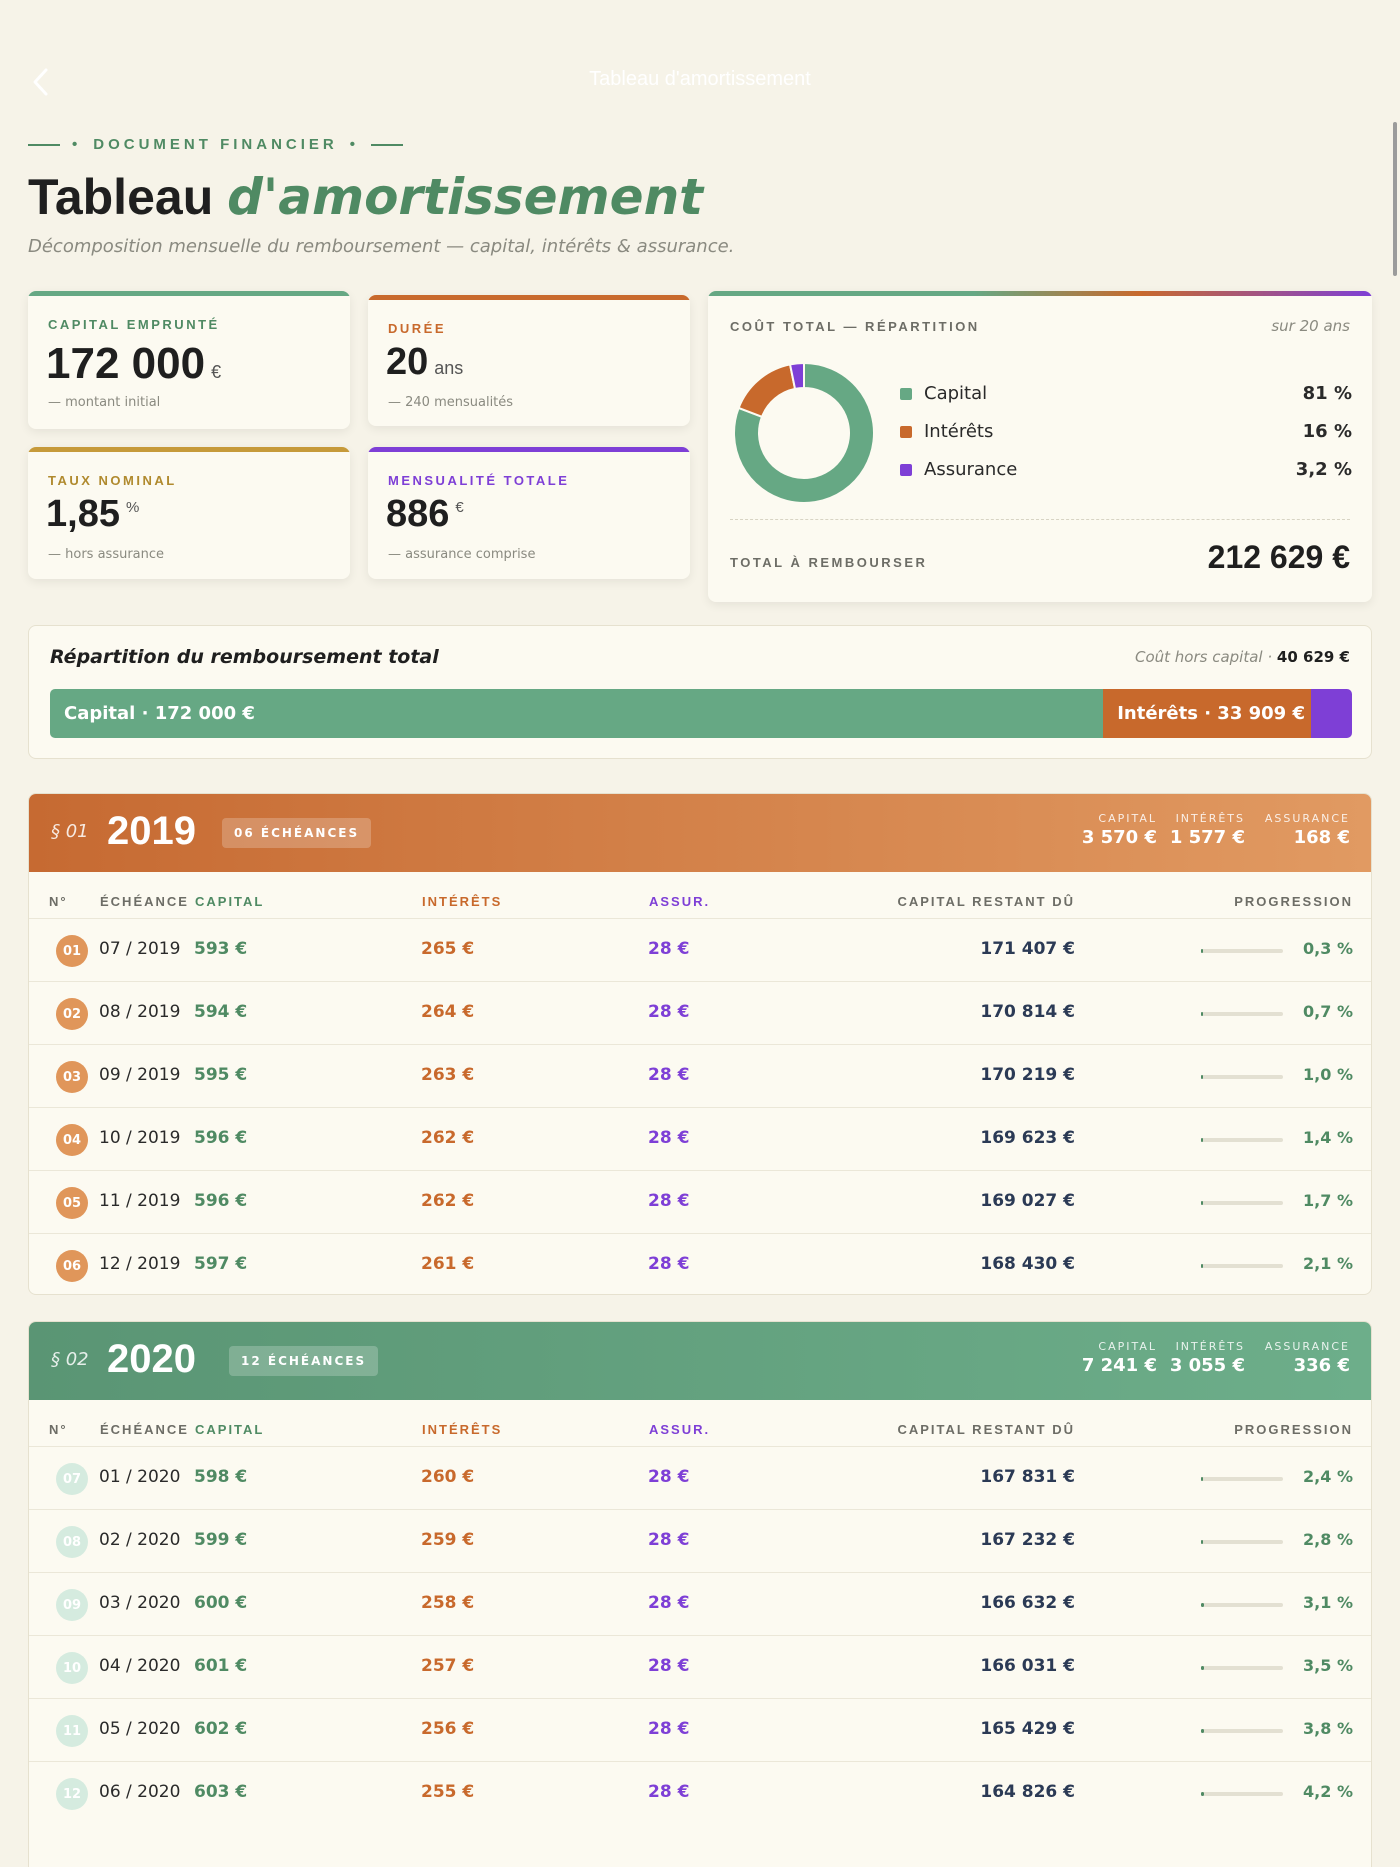 The image size is (1400, 1867). I want to click on table-row: 04 10 / 2019 596 € 262 € 28 € 169 623 € 1,4 %, so click(700, 1138).